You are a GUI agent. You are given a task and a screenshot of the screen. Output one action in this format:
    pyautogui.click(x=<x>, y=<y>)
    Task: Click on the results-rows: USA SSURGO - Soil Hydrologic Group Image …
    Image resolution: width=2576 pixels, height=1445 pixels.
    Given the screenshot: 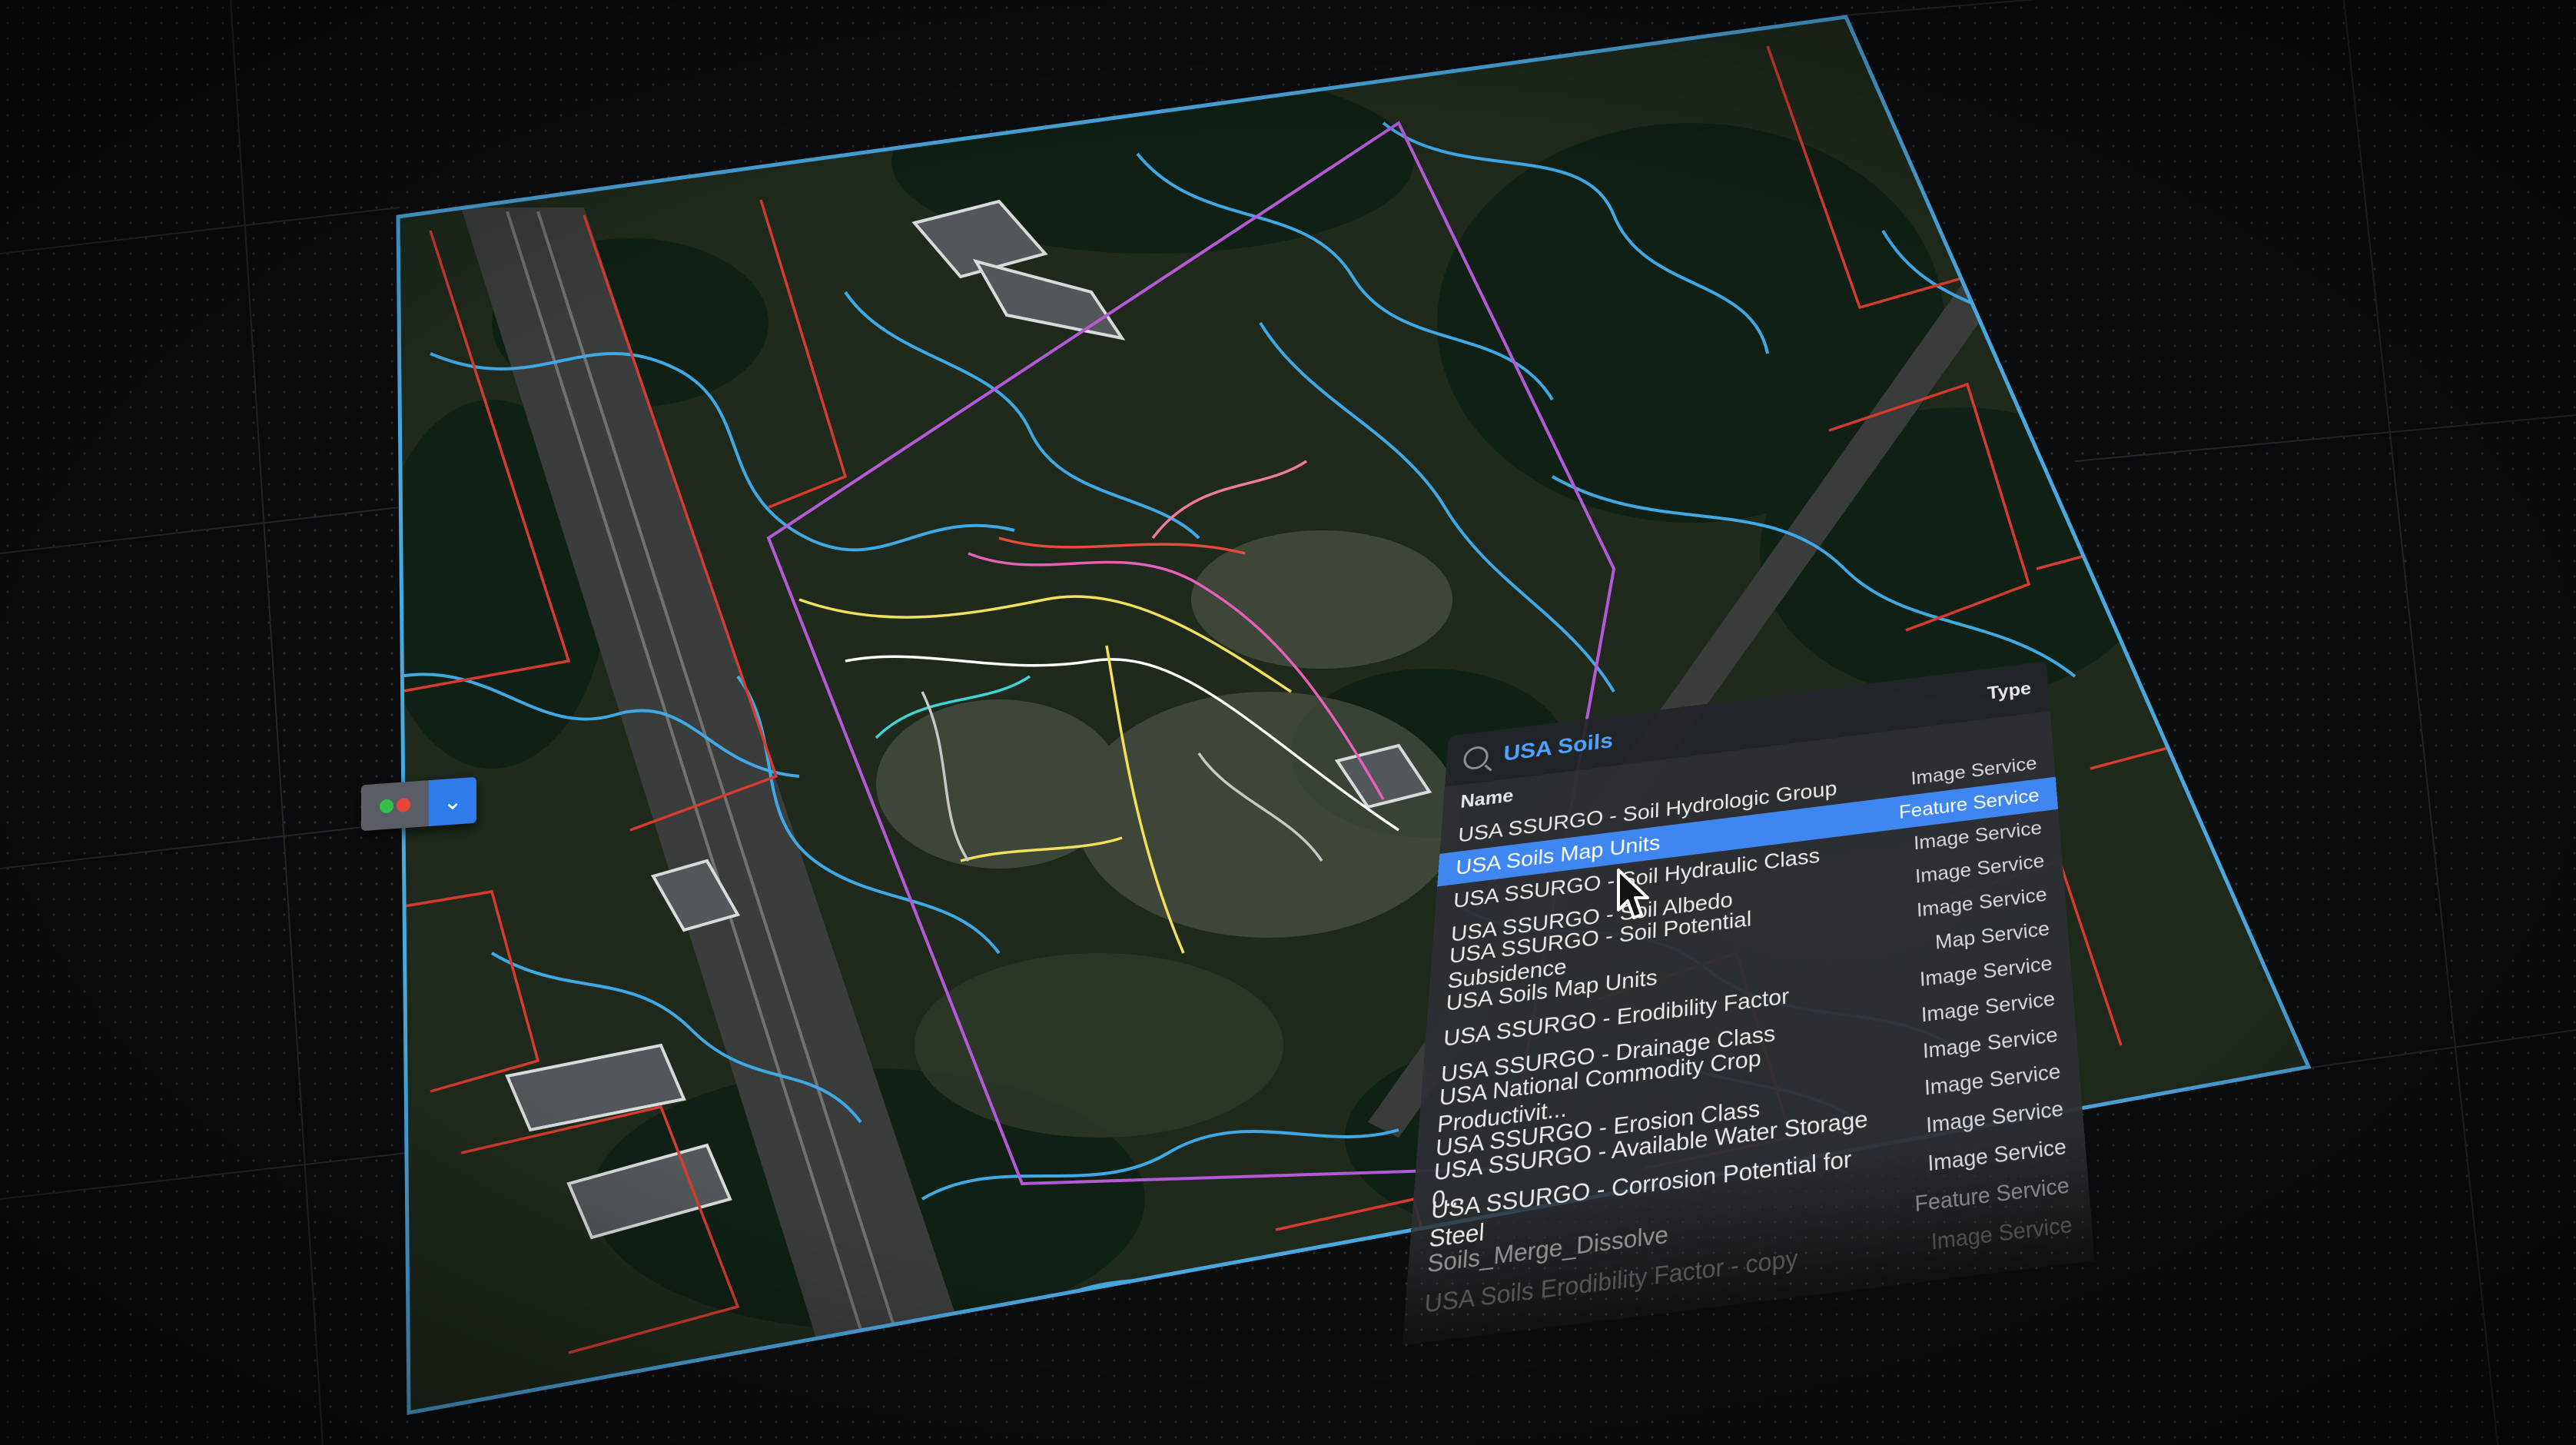 What is the action you would take?
    pyautogui.click(x=1748, y=1036)
    